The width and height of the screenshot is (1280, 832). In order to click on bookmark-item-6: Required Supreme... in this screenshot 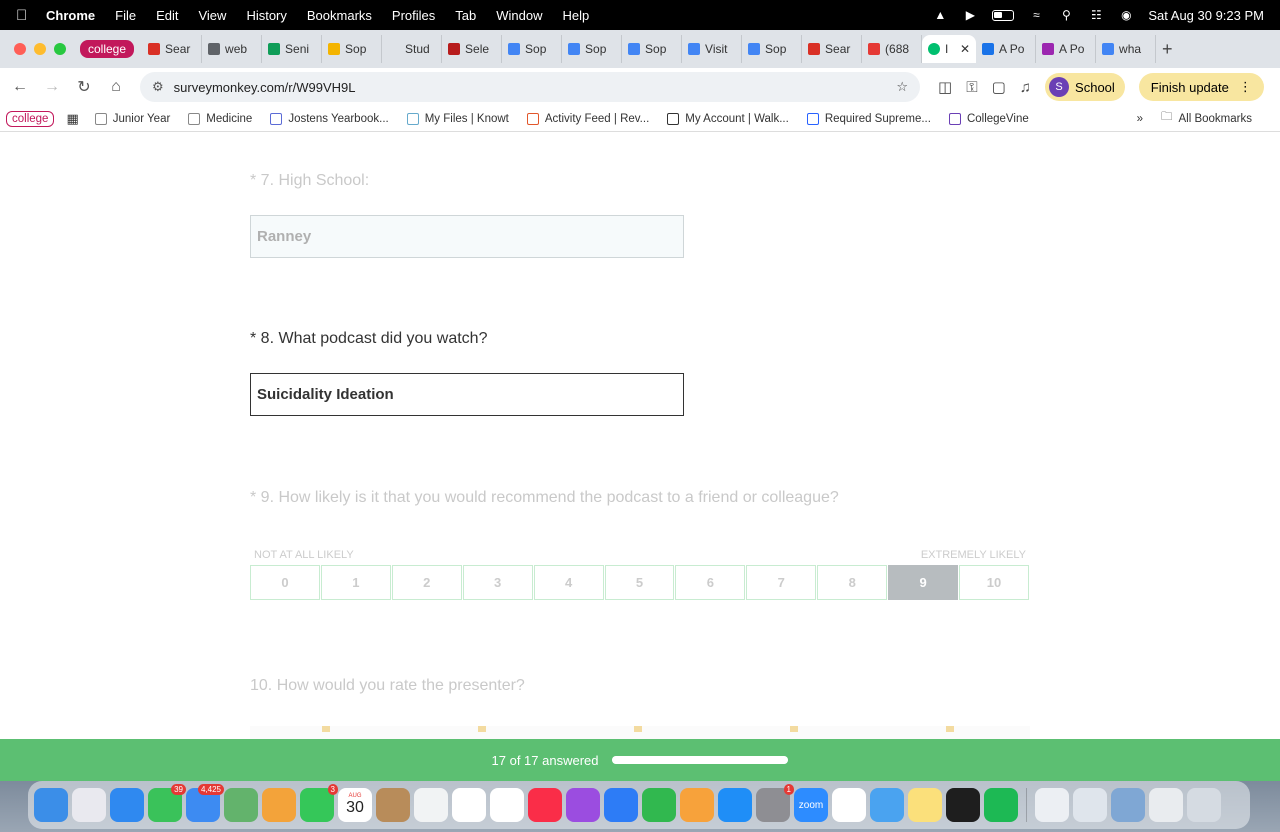, I will do `click(868, 118)`.